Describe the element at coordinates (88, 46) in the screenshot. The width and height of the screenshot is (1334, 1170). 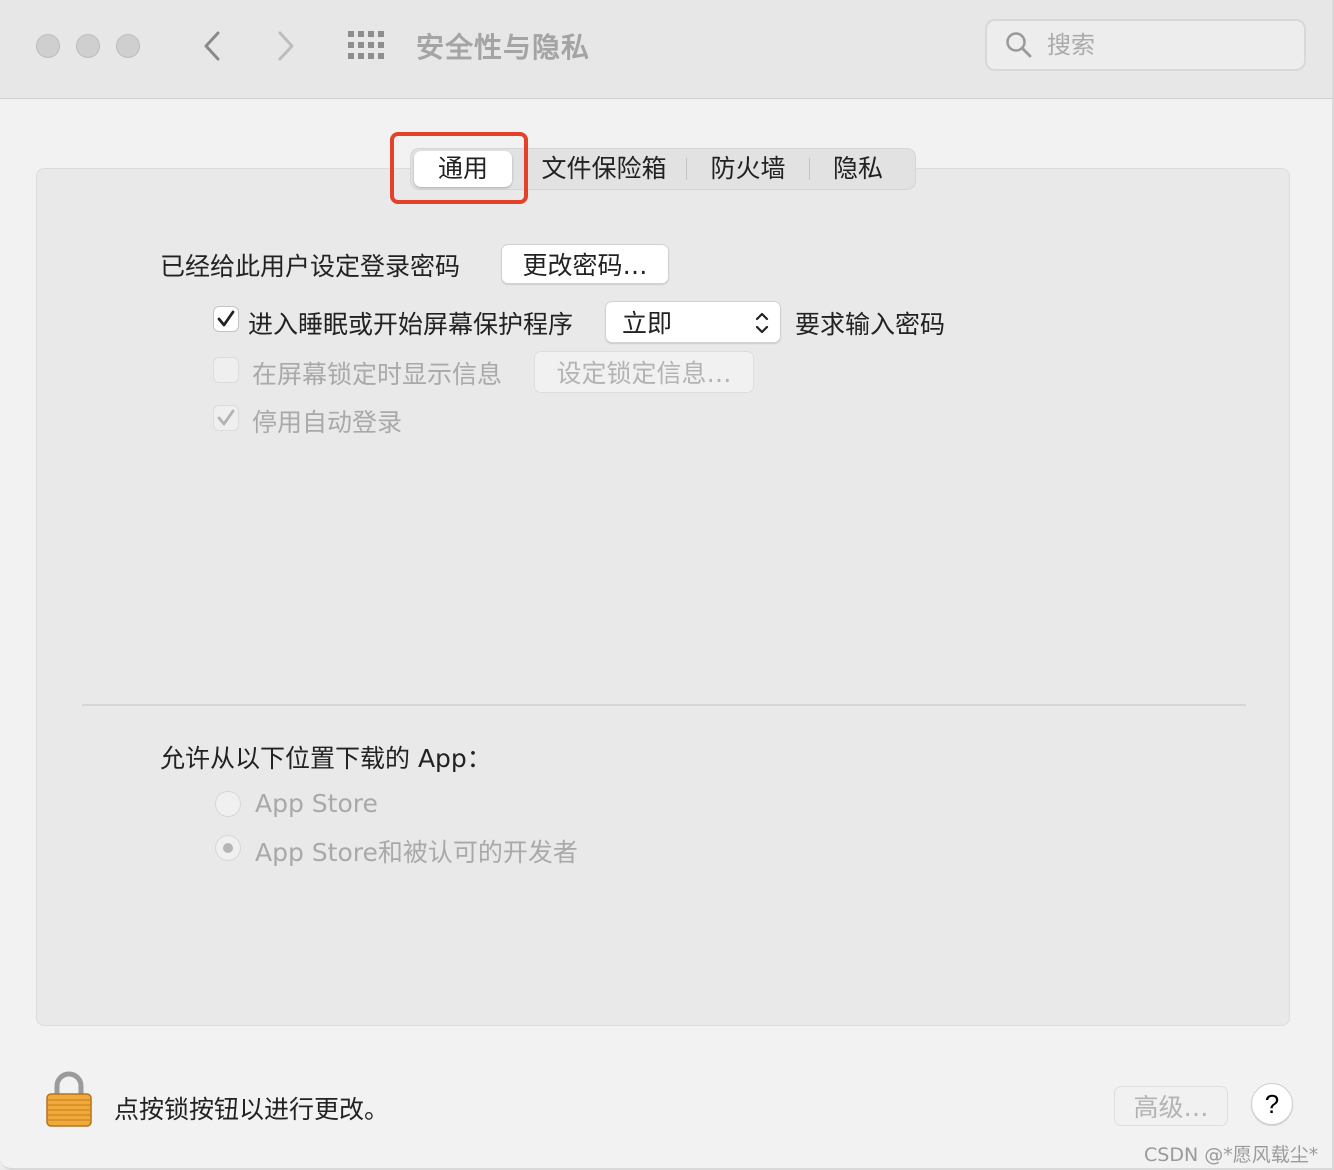
I see `minimize-window-button` at that location.